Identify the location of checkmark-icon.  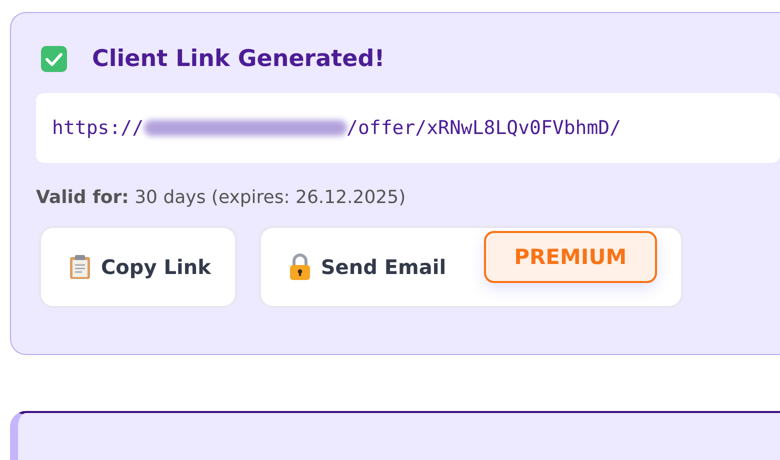
(54, 59).